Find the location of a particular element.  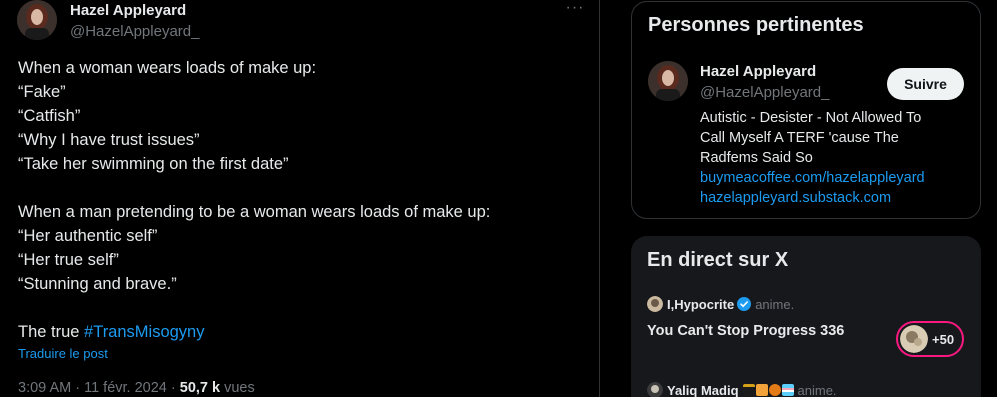

tweet-line-last: The true #TransMisogyny is located at coordinates (303, 332).